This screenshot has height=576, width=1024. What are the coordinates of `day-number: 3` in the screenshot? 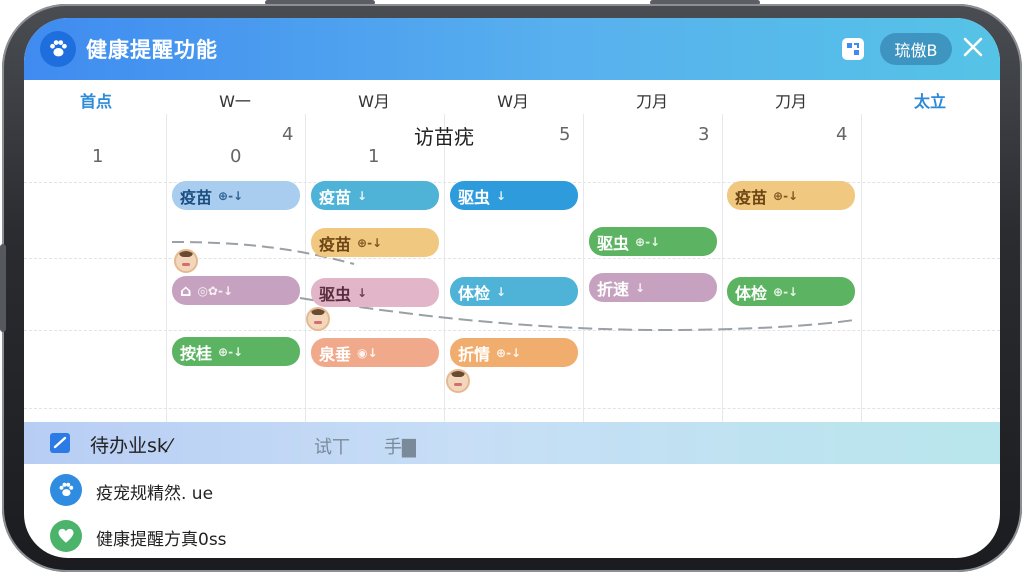 It's located at (704, 134).